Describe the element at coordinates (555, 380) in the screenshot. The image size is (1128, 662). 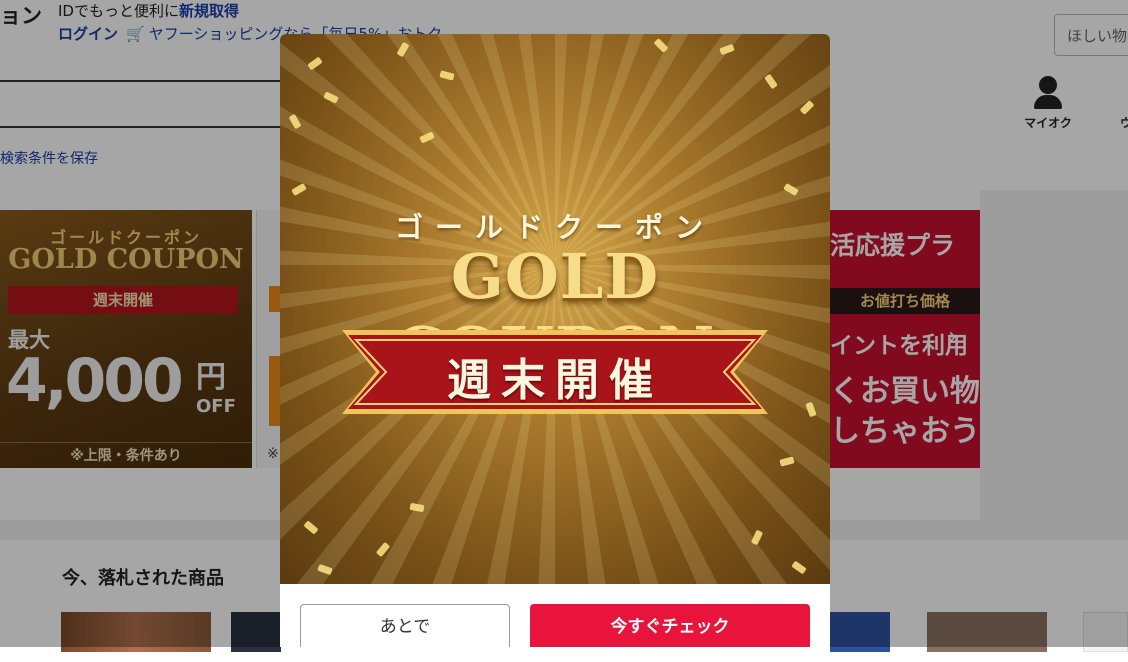
I see `ribbon-text: 週末開催` at that location.